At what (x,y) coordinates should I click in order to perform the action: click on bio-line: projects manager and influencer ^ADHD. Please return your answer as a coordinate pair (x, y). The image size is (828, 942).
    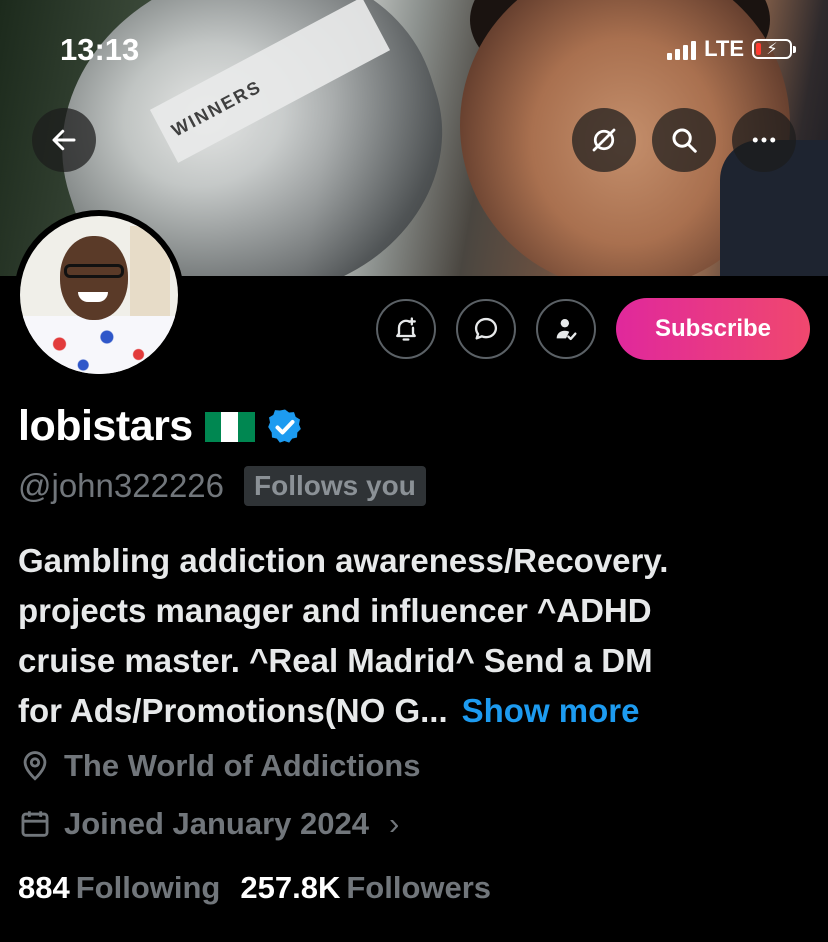
    Looking at the image, I should click on (335, 610).